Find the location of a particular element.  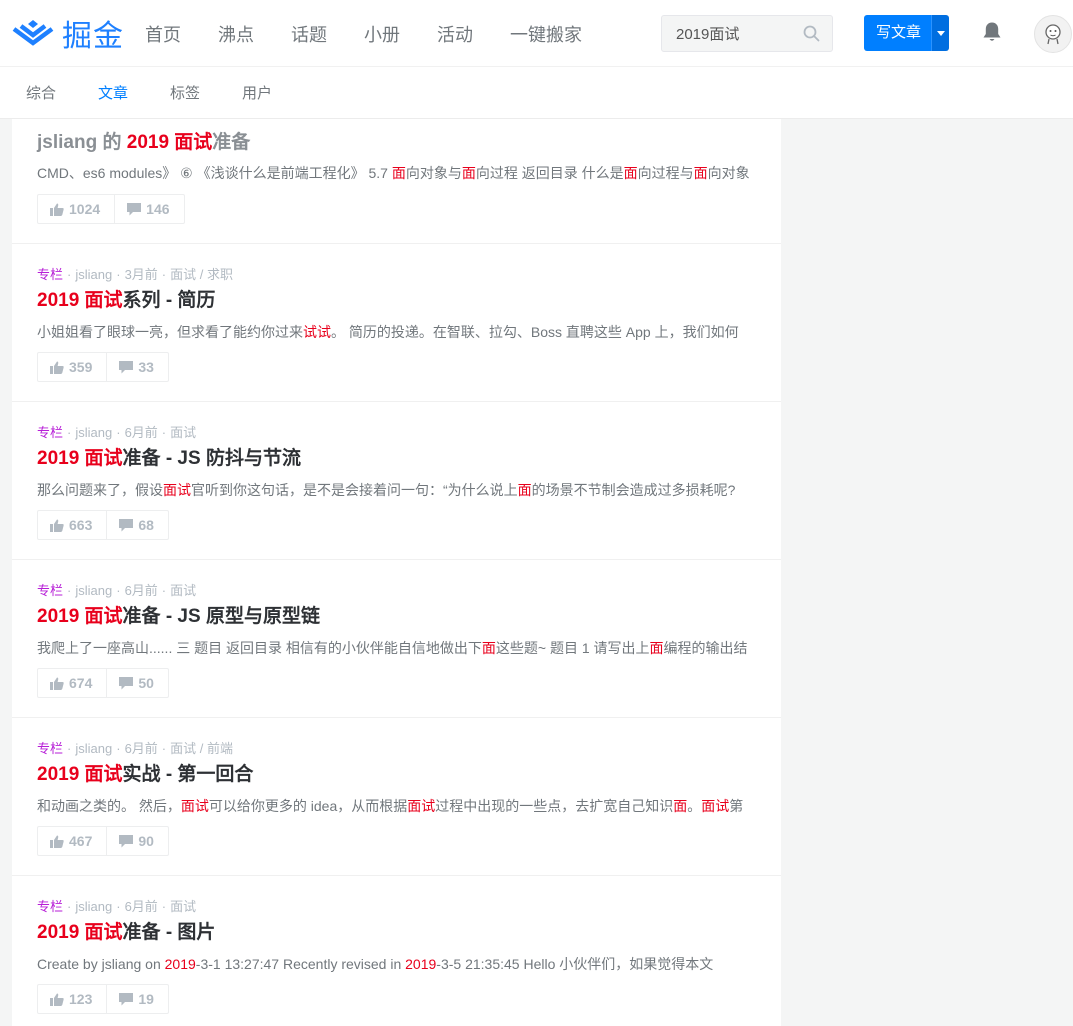

article-meta: 专栏 · jsliang · 6月前 · 面试 is located at coordinates (117, 906).